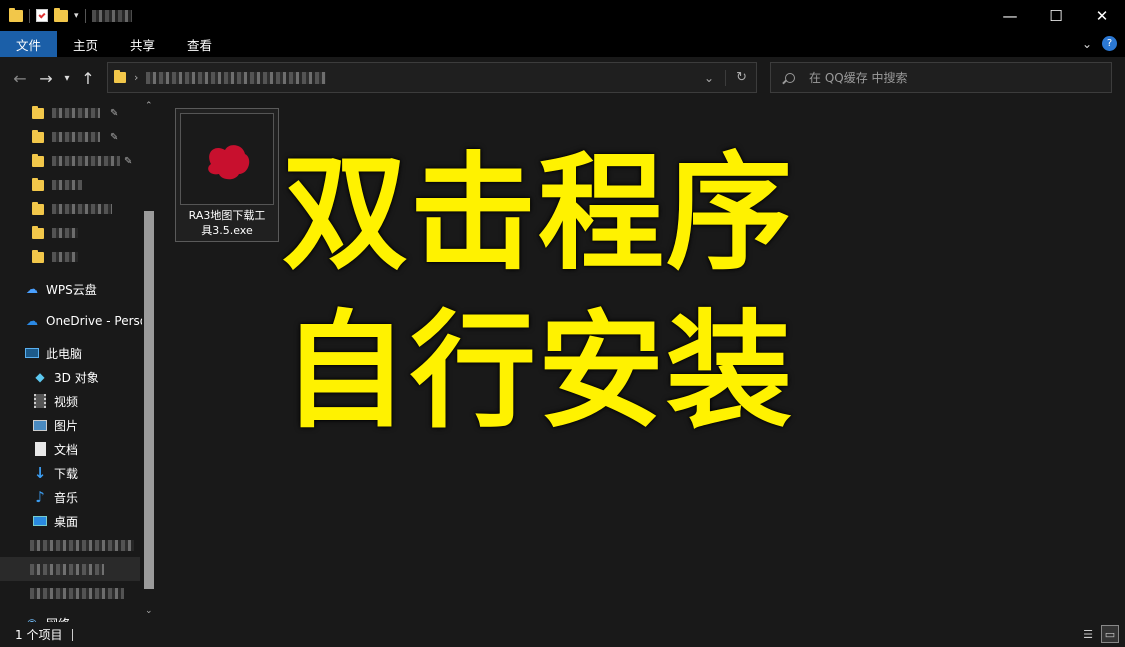 The width and height of the screenshot is (1125, 647). I want to click on breadcrumb-chevron-icon: ›, so click(136, 77).